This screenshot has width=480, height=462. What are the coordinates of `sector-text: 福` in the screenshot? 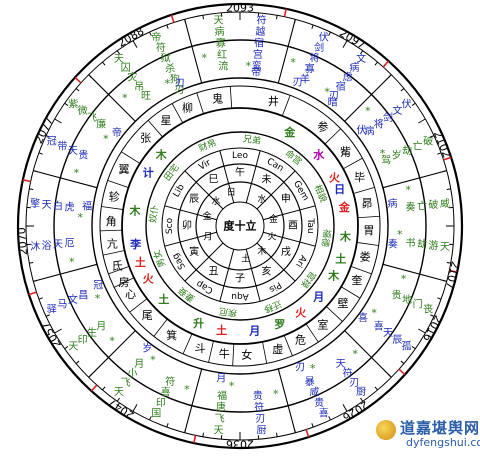 It's located at (222, 395).